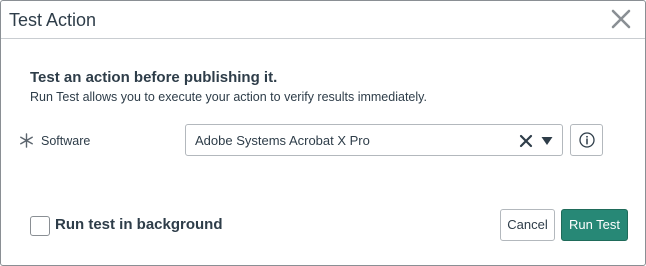 This screenshot has height=266, width=646. I want to click on cancel-button: Cancel, so click(527, 225).